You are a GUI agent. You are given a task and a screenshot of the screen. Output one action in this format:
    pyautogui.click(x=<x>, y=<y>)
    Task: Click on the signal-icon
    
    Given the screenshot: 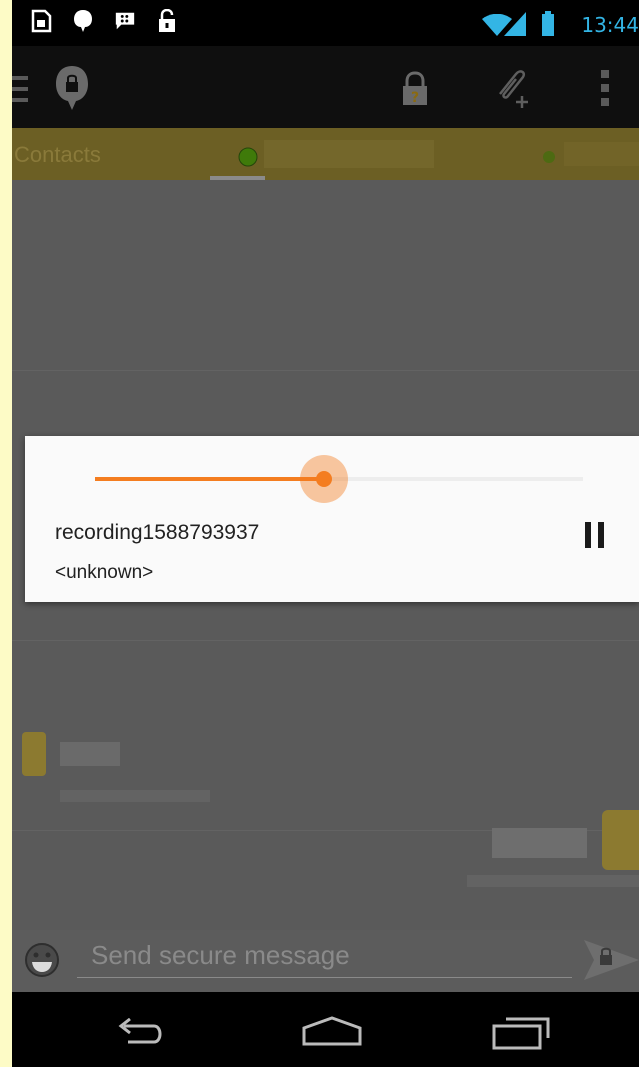 What is the action you would take?
    pyautogui.click(x=515, y=24)
    